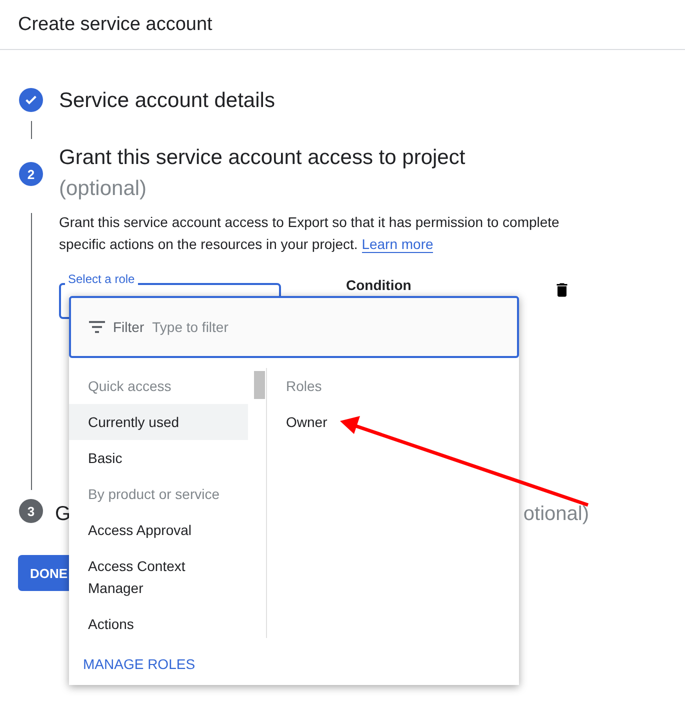 This screenshot has width=685, height=713. What do you see at coordinates (129, 386) in the screenshot?
I see `category-heading: Quick access` at bounding box center [129, 386].